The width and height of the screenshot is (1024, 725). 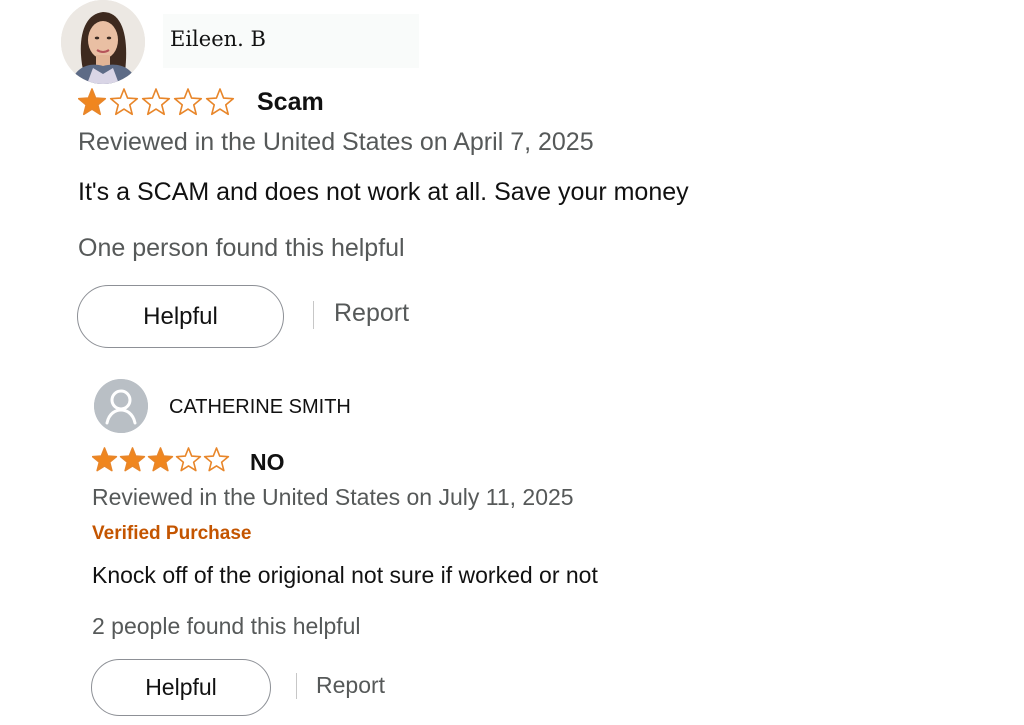 What do you see at coordinates (267, 462) in the screenshot?
I see `review-title: NO` at bounding box center [267, 462].